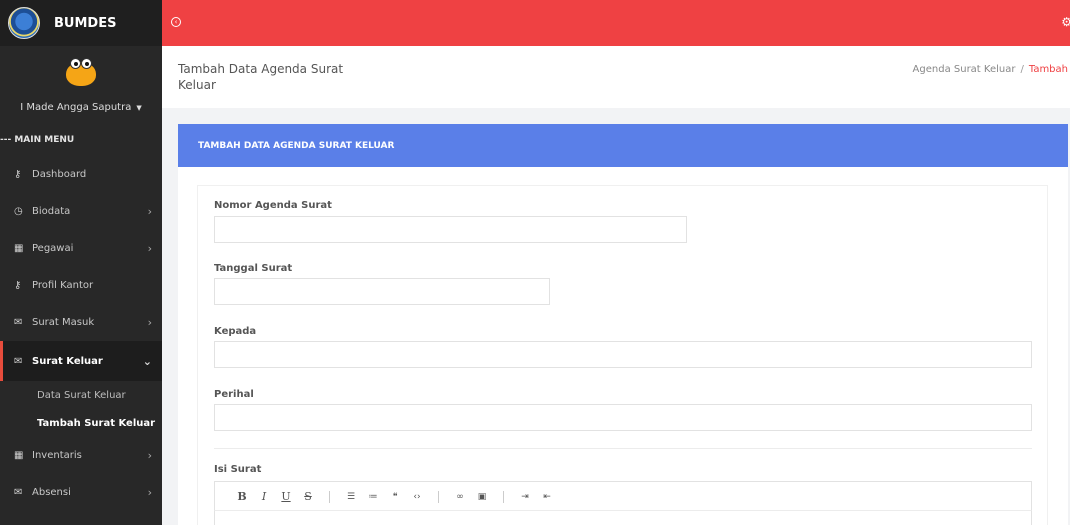 Image resolution: width=1070 pixels, height=525 pixels. I want to click on user-name: I Made Angga Saputra, so click(76, 107).